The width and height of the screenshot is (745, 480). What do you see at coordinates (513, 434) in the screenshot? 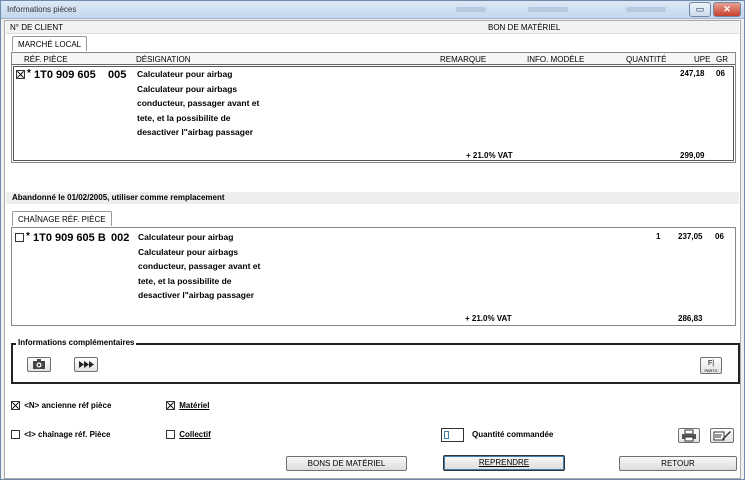
I see `quantity-label: Quantité commandée` at bounding box center [513, 434].